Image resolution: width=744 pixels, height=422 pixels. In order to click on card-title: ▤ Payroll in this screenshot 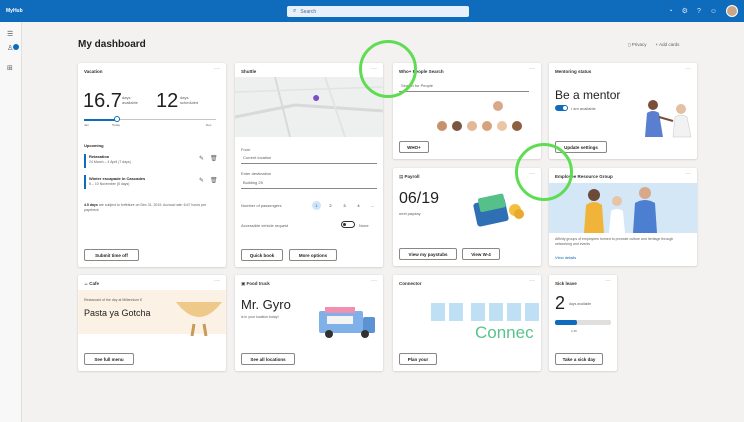, I will do `click(409, 177)`.